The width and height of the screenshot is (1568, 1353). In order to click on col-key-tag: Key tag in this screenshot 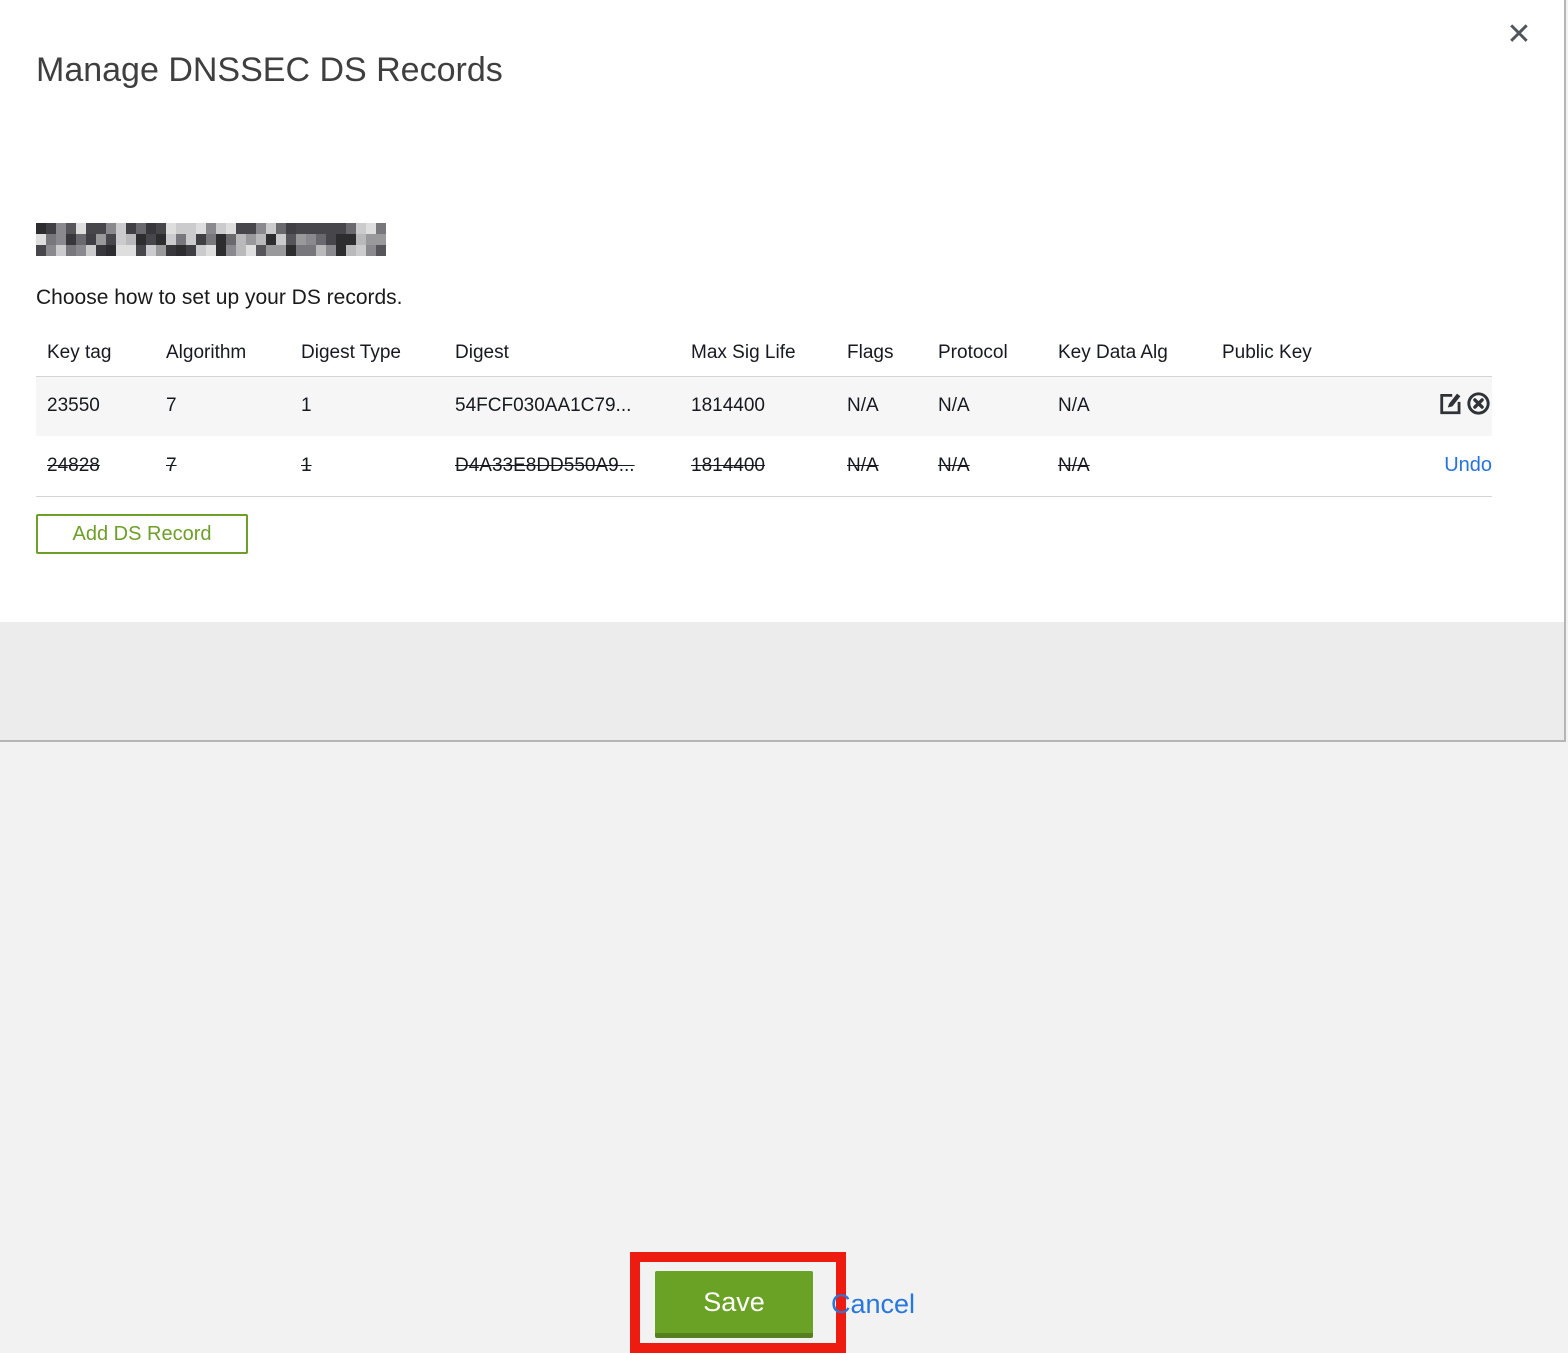, I will do `click(79, 352)`.